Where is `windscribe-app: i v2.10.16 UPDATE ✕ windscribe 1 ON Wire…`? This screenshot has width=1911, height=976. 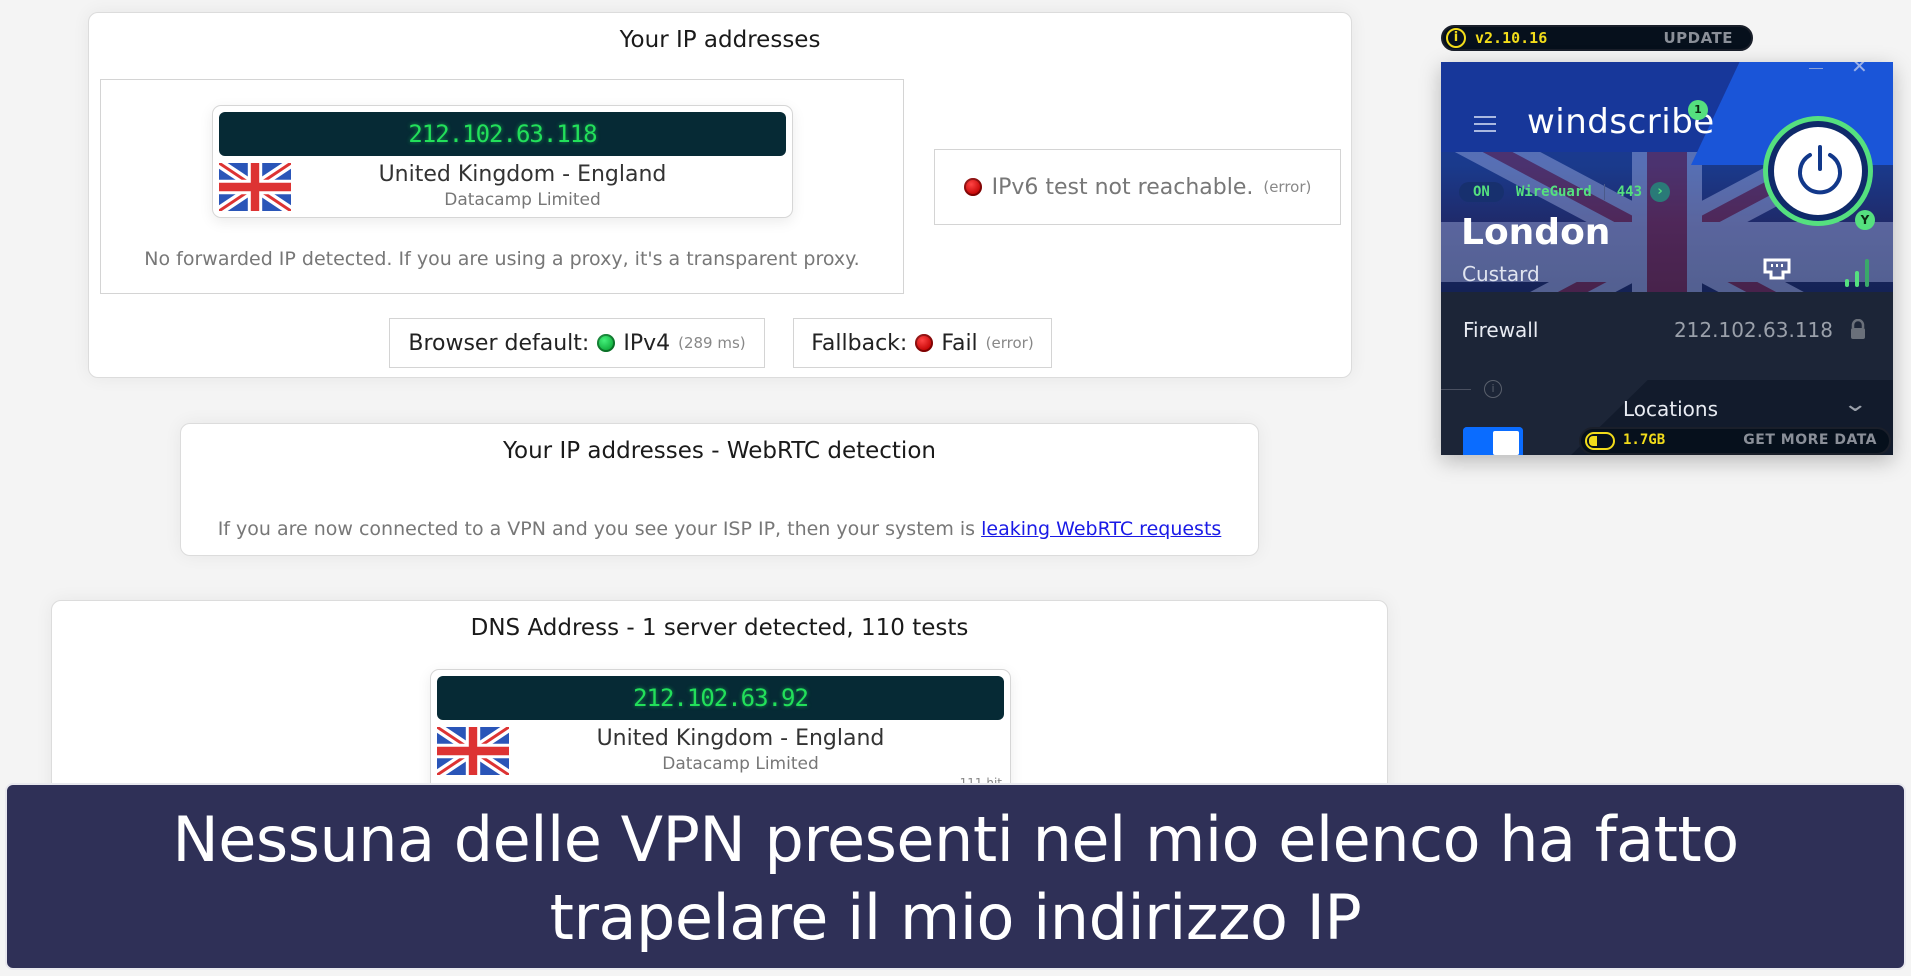
windscribe-app: i v2.10.16 UPDATE ✕ windscribe 1 ON Wire… is located at coordinates (1667, 240).